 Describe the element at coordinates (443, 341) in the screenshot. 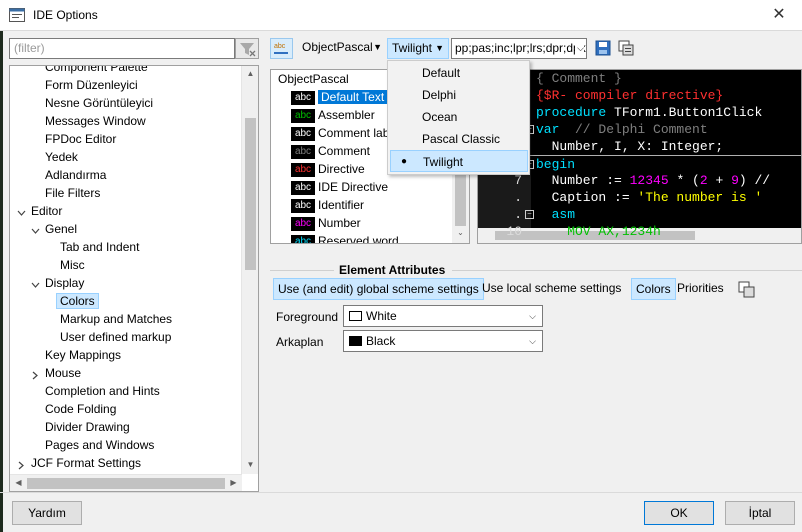

I see `background-color-select: Black ⌵` at that location.